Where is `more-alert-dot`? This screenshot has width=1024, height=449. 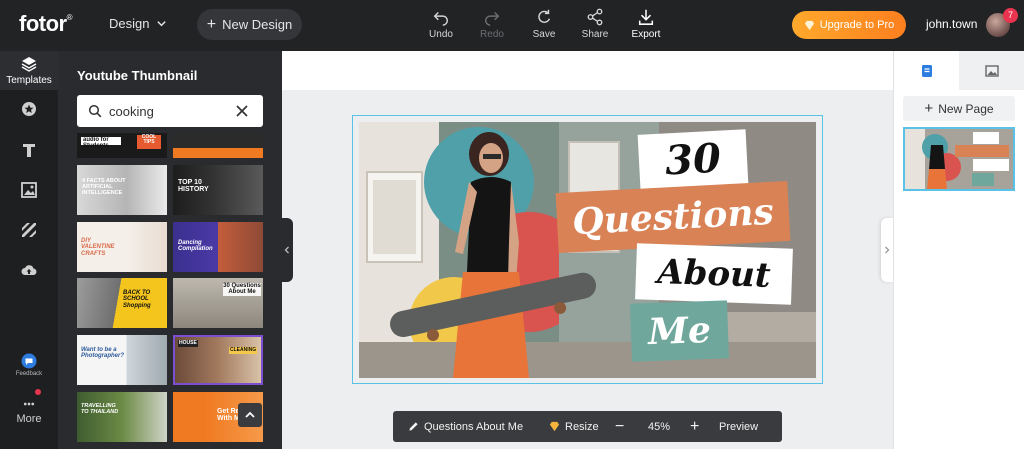
more-alert-dot is located at coordinates (38, 392).